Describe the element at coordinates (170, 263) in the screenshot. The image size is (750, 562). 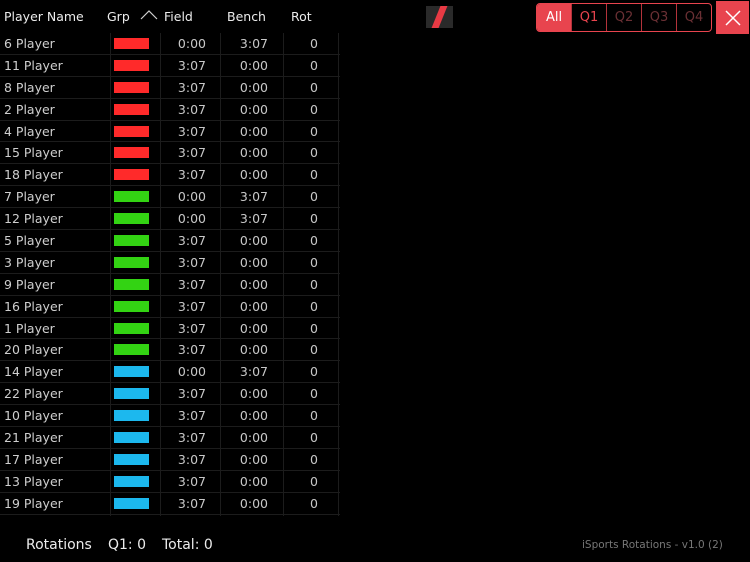
I see `table-row: 3 Player 3:07 0:00 0` at that location.